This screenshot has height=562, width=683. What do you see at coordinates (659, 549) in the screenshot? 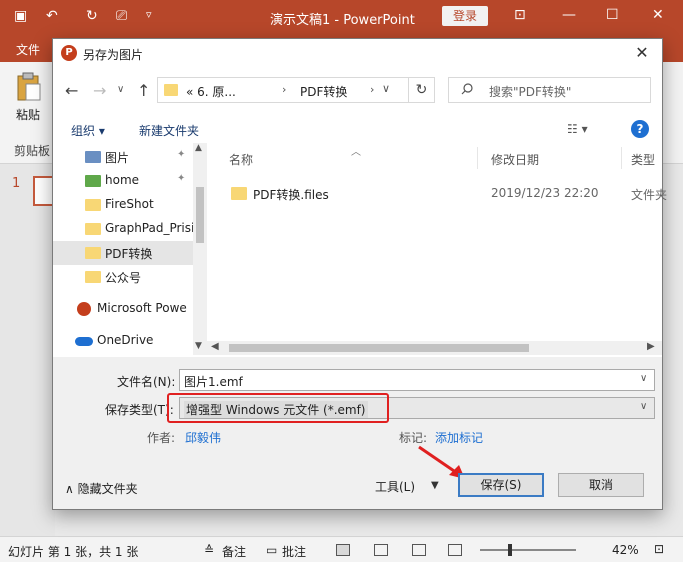
I see `fit-slide-icon: ⊡` at bounding box center [659, 549].